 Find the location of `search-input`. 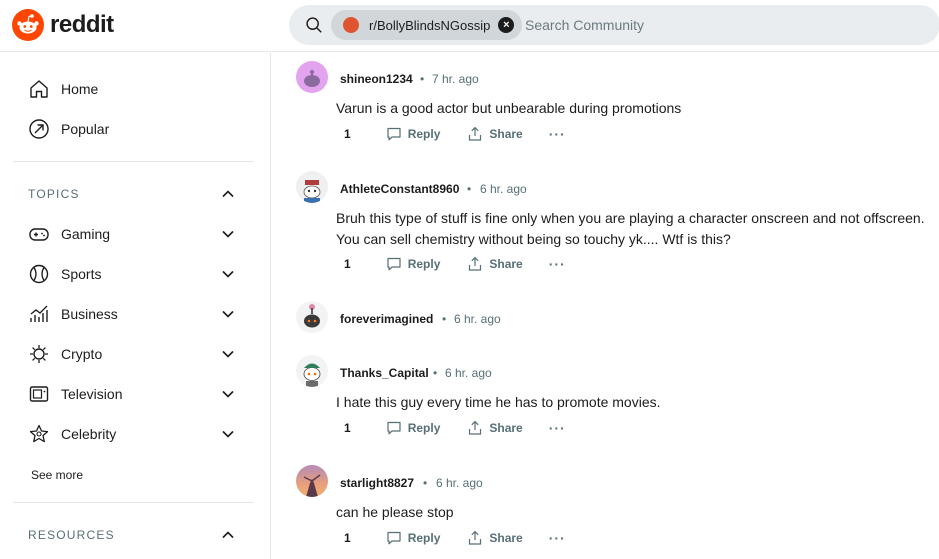

search-input is located at coordinates (715, 25).